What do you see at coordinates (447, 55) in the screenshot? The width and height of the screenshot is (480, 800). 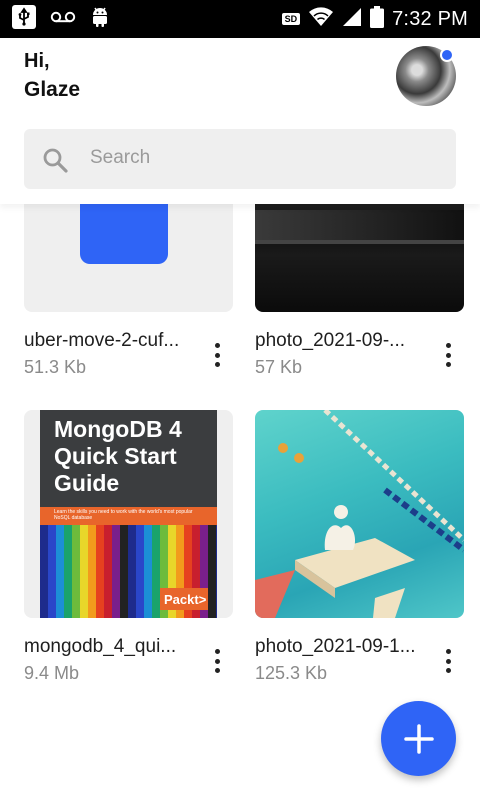 I see `notification-dot` at bounding box center [447, 55].